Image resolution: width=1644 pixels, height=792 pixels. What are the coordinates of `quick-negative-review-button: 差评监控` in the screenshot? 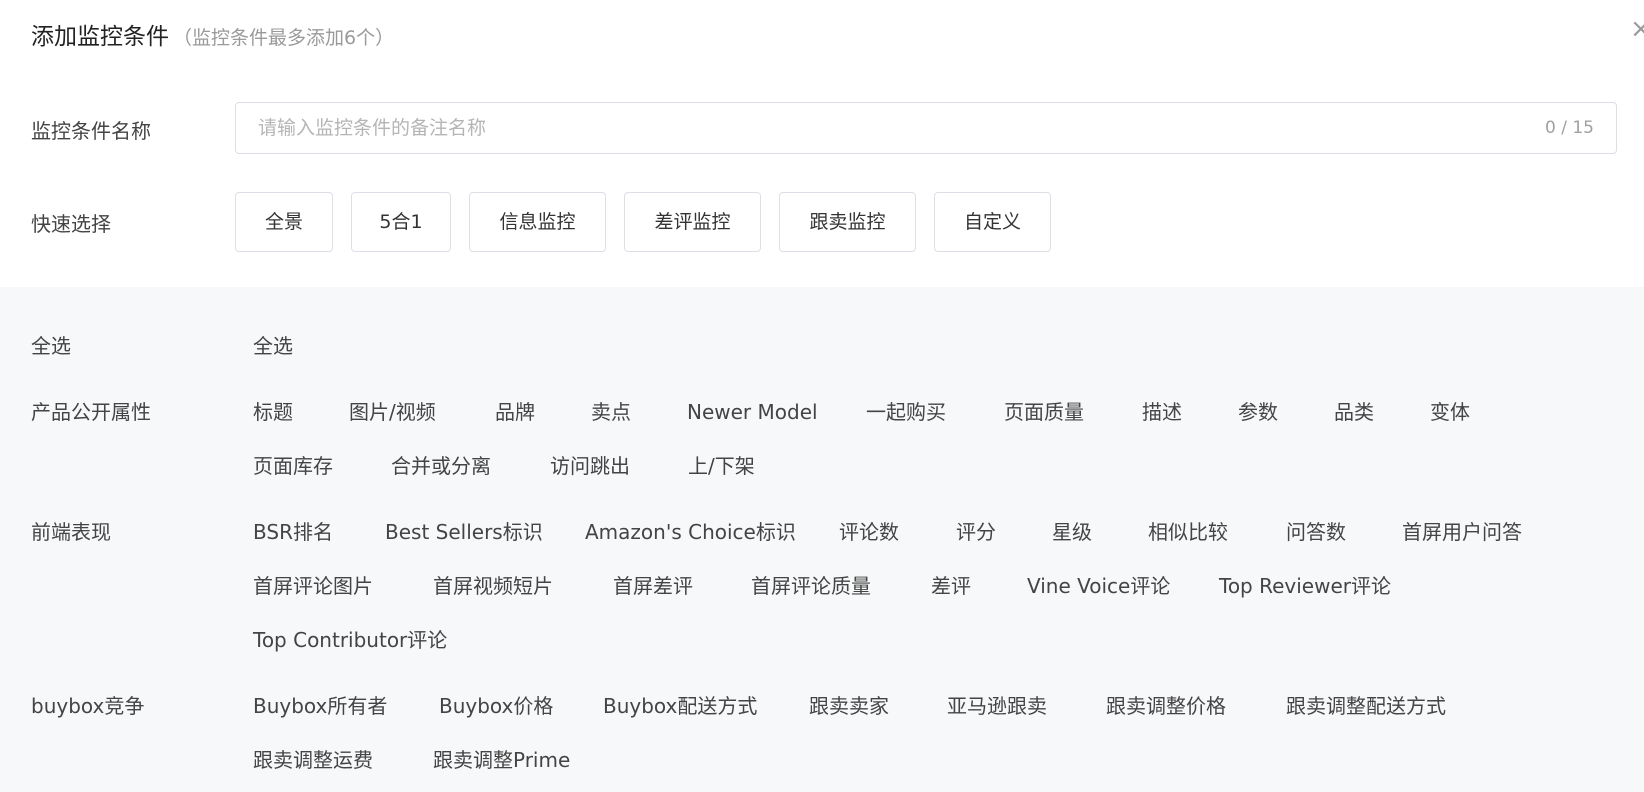 It's located at (692, 222).